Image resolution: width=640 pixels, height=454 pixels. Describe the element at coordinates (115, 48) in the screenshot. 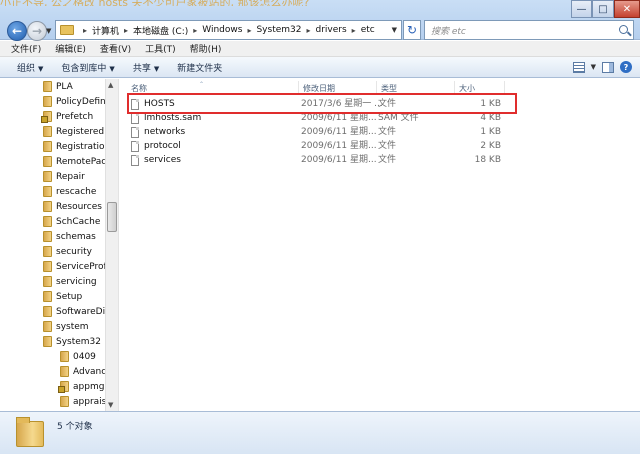

I see `menu-item: 查看(V)` at that location.